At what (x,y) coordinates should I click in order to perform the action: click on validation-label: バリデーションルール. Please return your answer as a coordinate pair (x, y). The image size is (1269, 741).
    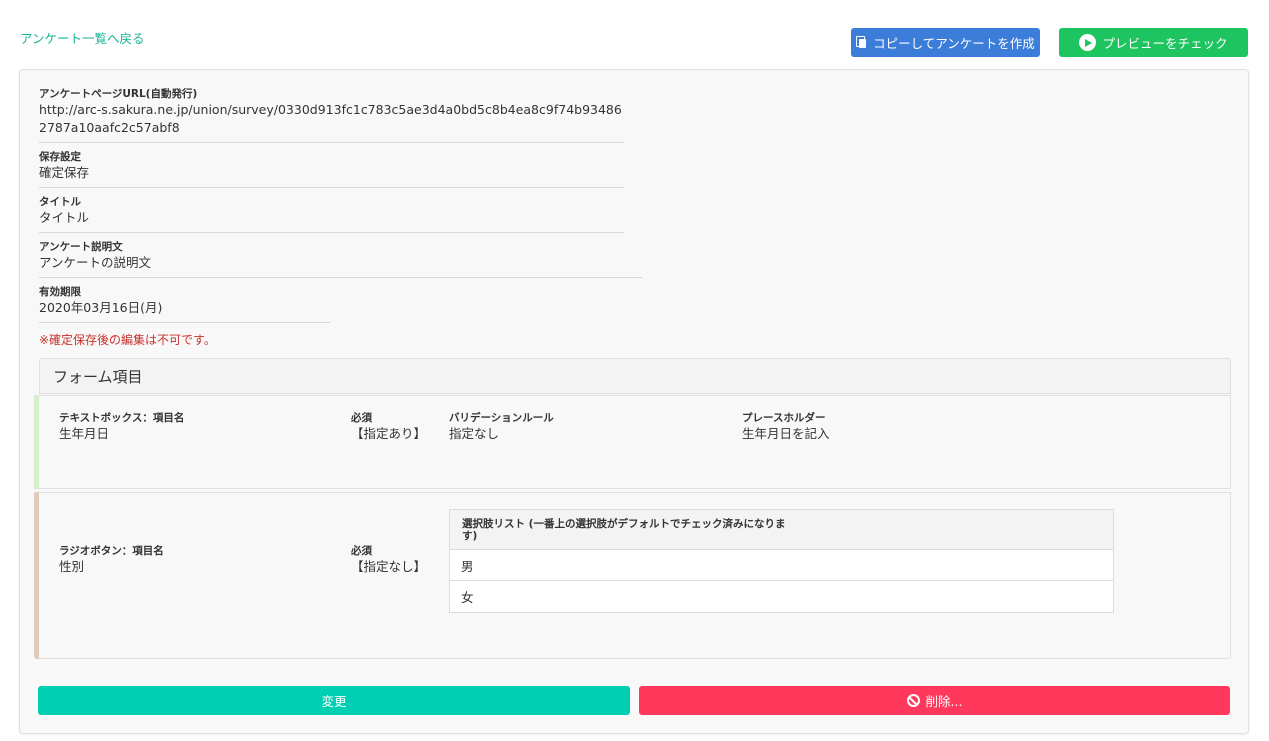
    Looking at the image, I should click on (501, 418).